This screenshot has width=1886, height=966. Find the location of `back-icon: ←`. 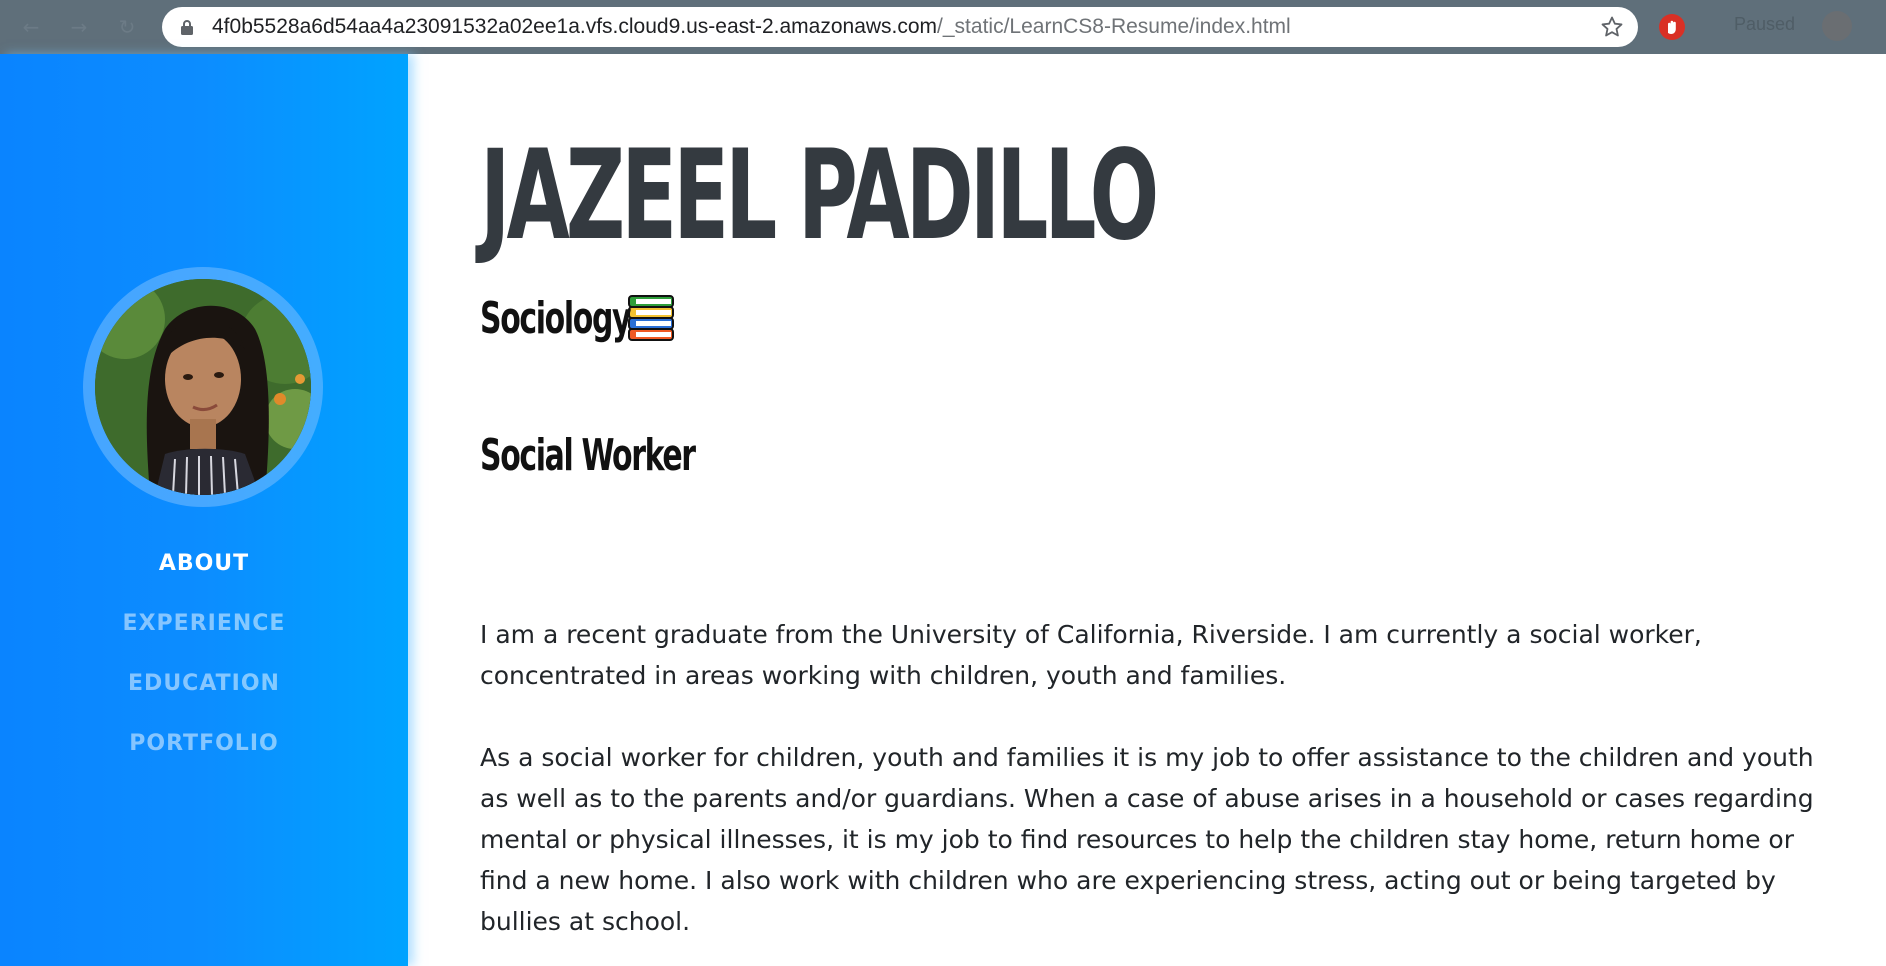

back-icon: ← is located at coordinates (31, 27).